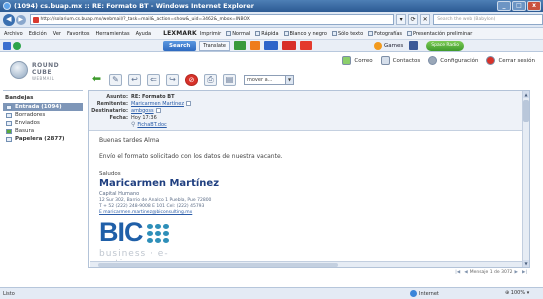  Describe the element at coordinates (524, 272) in the screenshot. I see `last-page-icon: ▶|` at that location.